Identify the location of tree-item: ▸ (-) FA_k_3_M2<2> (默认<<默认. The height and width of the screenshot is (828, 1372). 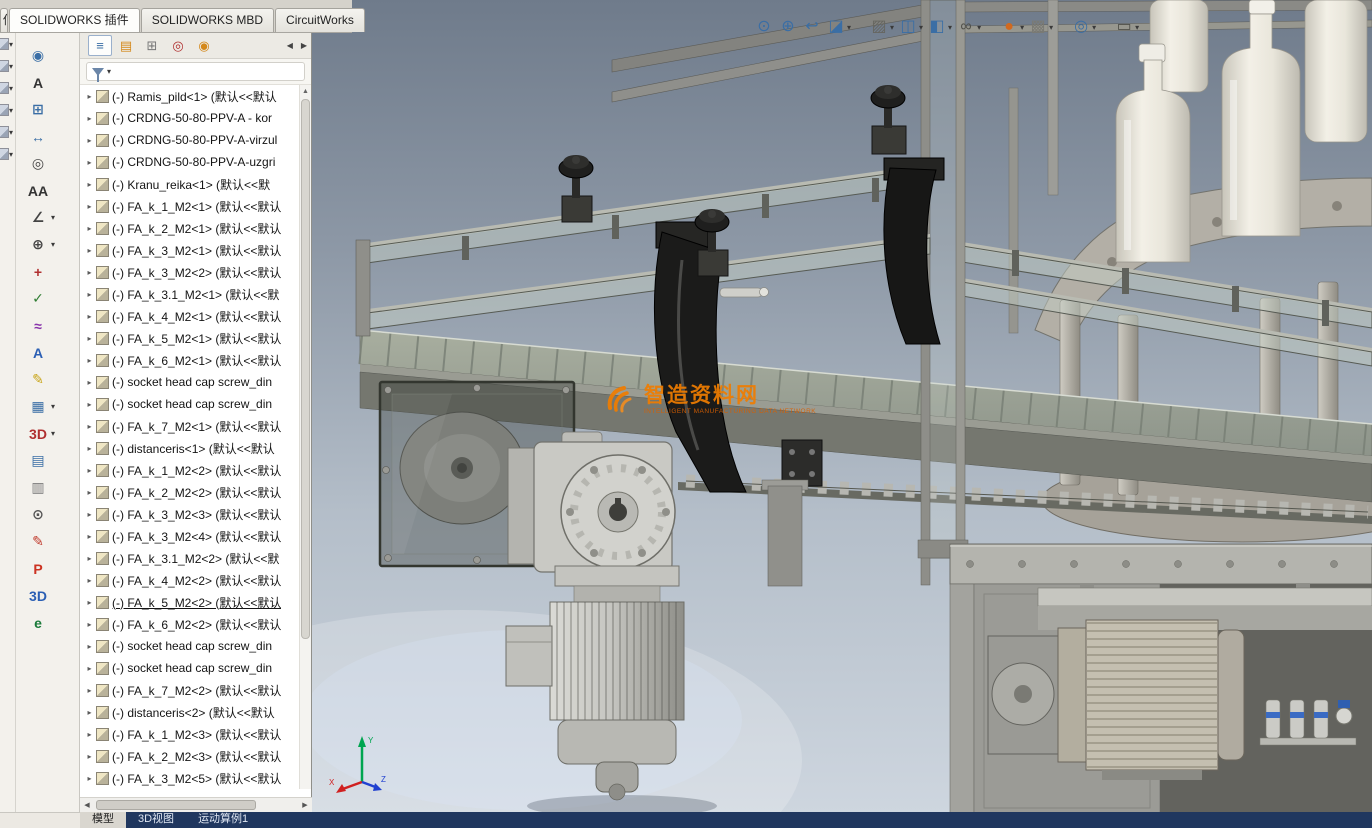
(190, 272).